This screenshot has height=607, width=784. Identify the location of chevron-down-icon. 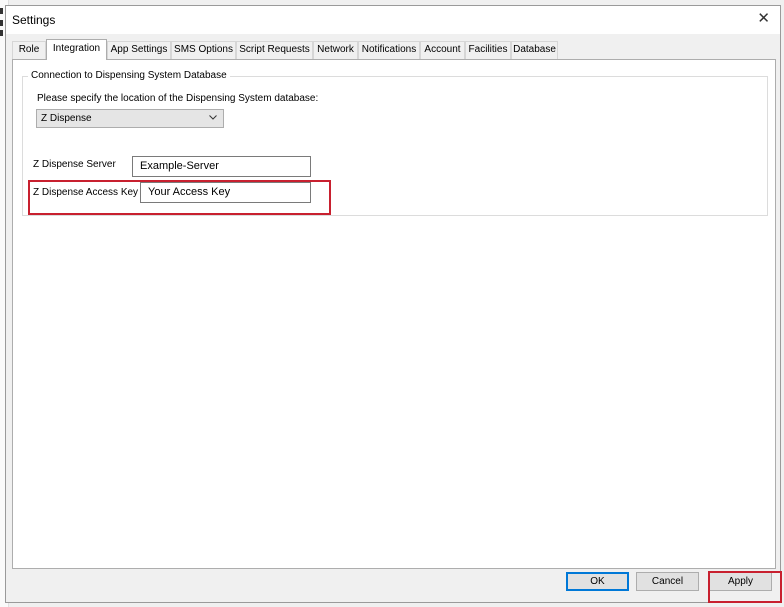
(213, 117).